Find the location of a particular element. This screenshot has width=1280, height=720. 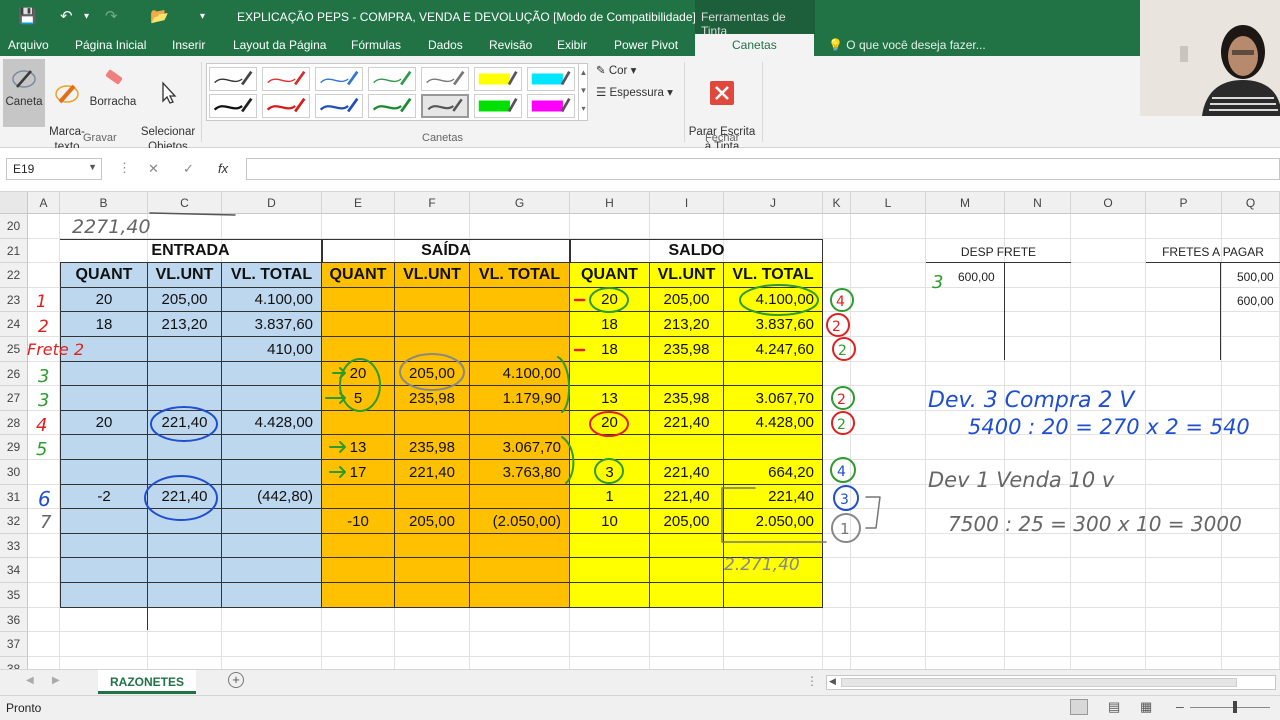

open-folder-icon: 📂 is located at coordinates (159, 16).